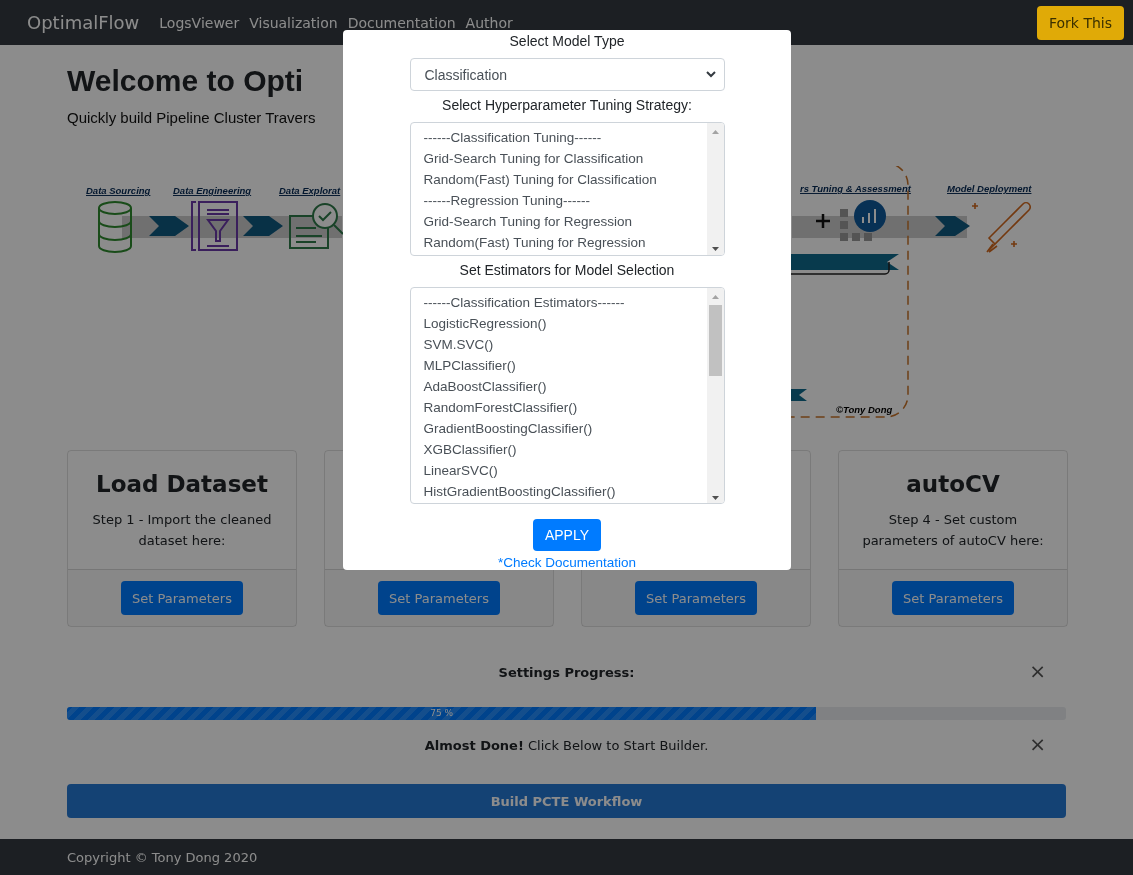  Describe the element at coordinates (185, 81) in the screenshot. I see `page-title: Welcome to Opti` at that location.